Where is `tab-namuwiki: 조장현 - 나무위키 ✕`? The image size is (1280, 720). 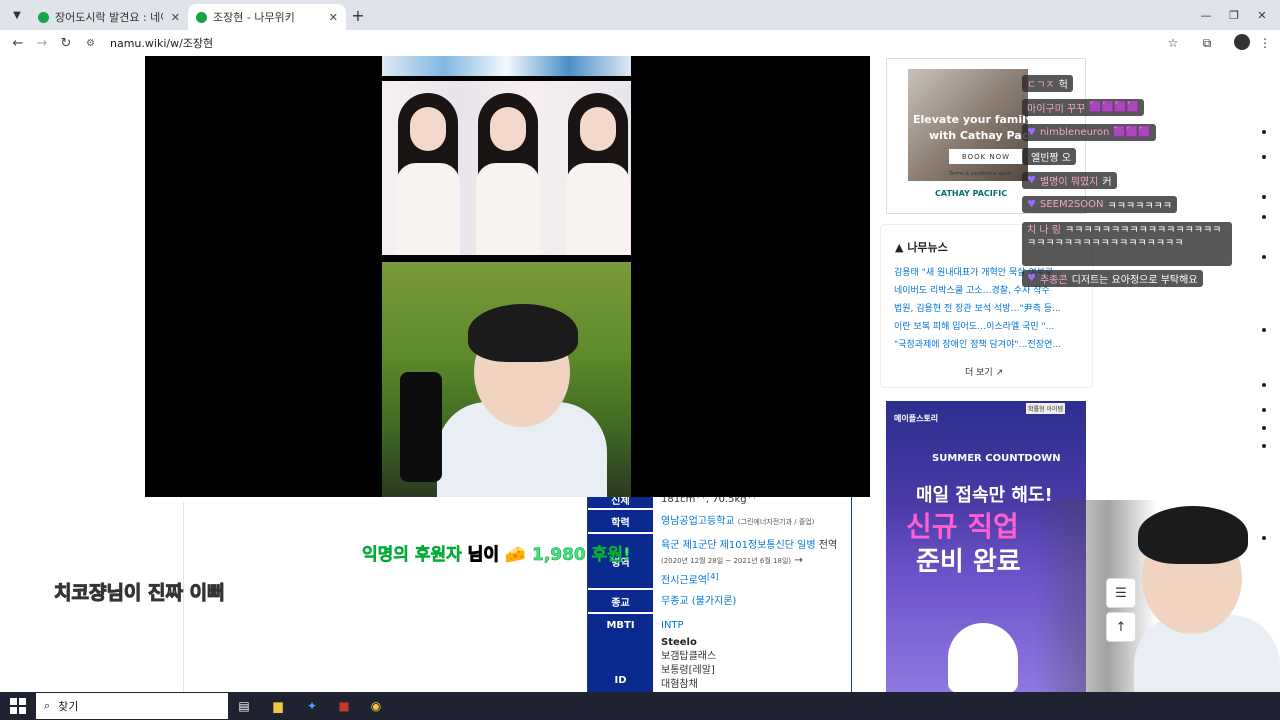
tab-namuwiki: 조장현 - 나무위키 ✕ is located at coordinates (267, 17).